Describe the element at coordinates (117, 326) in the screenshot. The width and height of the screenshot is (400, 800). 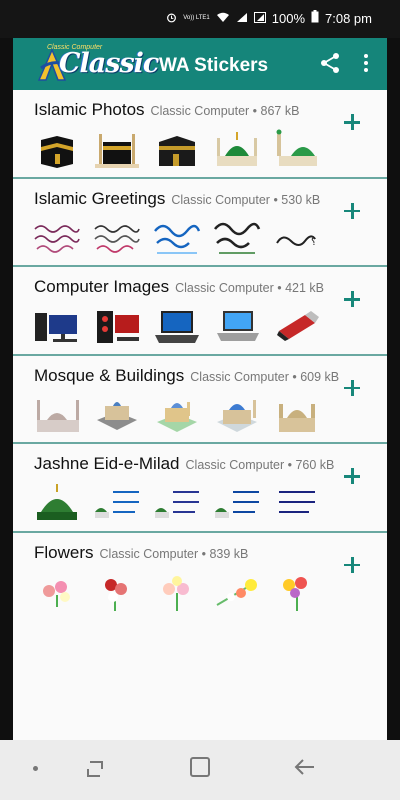
I see `gaming-pc-sticker` at that location.